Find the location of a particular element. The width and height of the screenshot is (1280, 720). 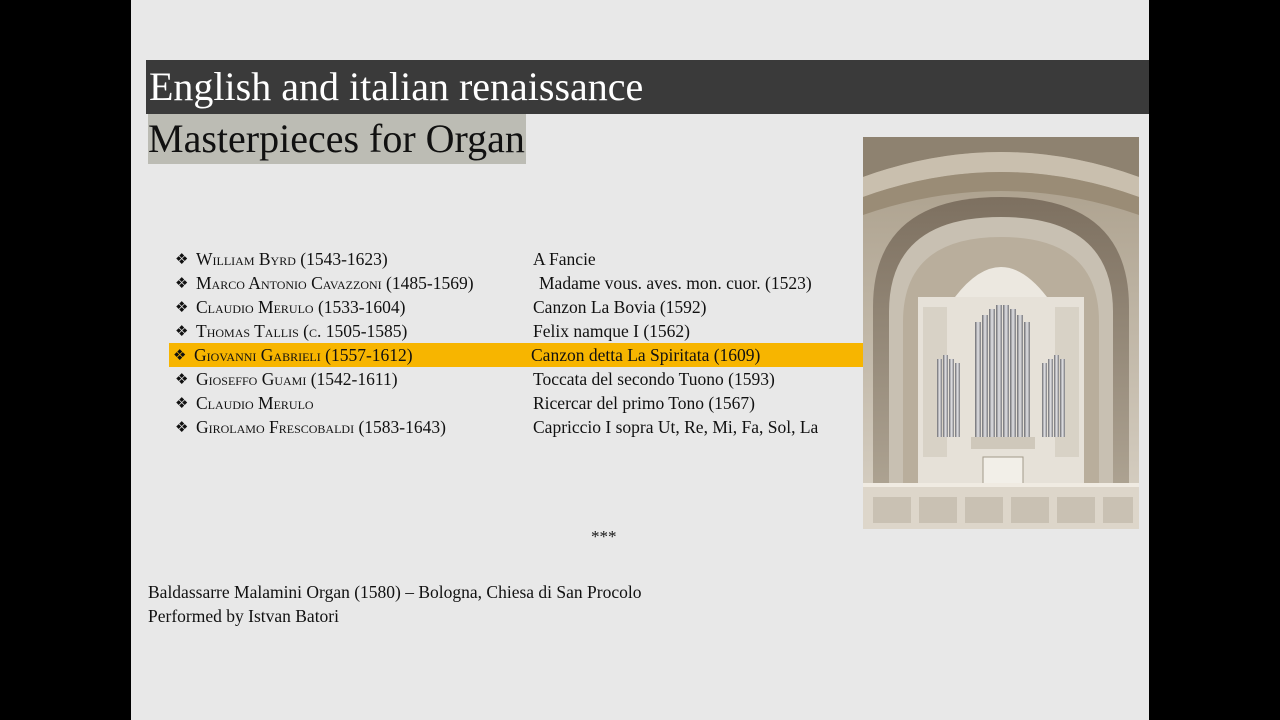

track-composer: Giovanni Gabrieli (1557-1612) is located at coordinates (303, 355).